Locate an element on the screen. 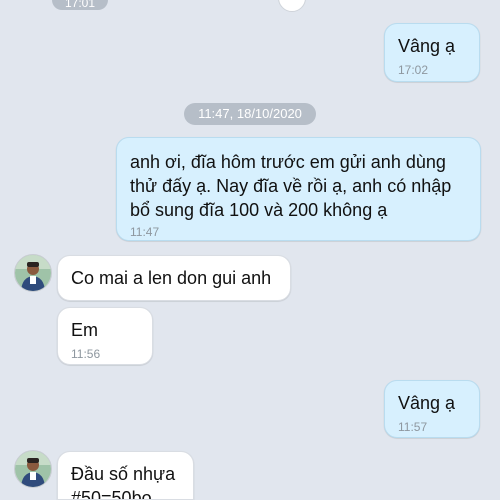  date-separator: 11:47, 18/10/2020 is located at coordinates (250, 114).